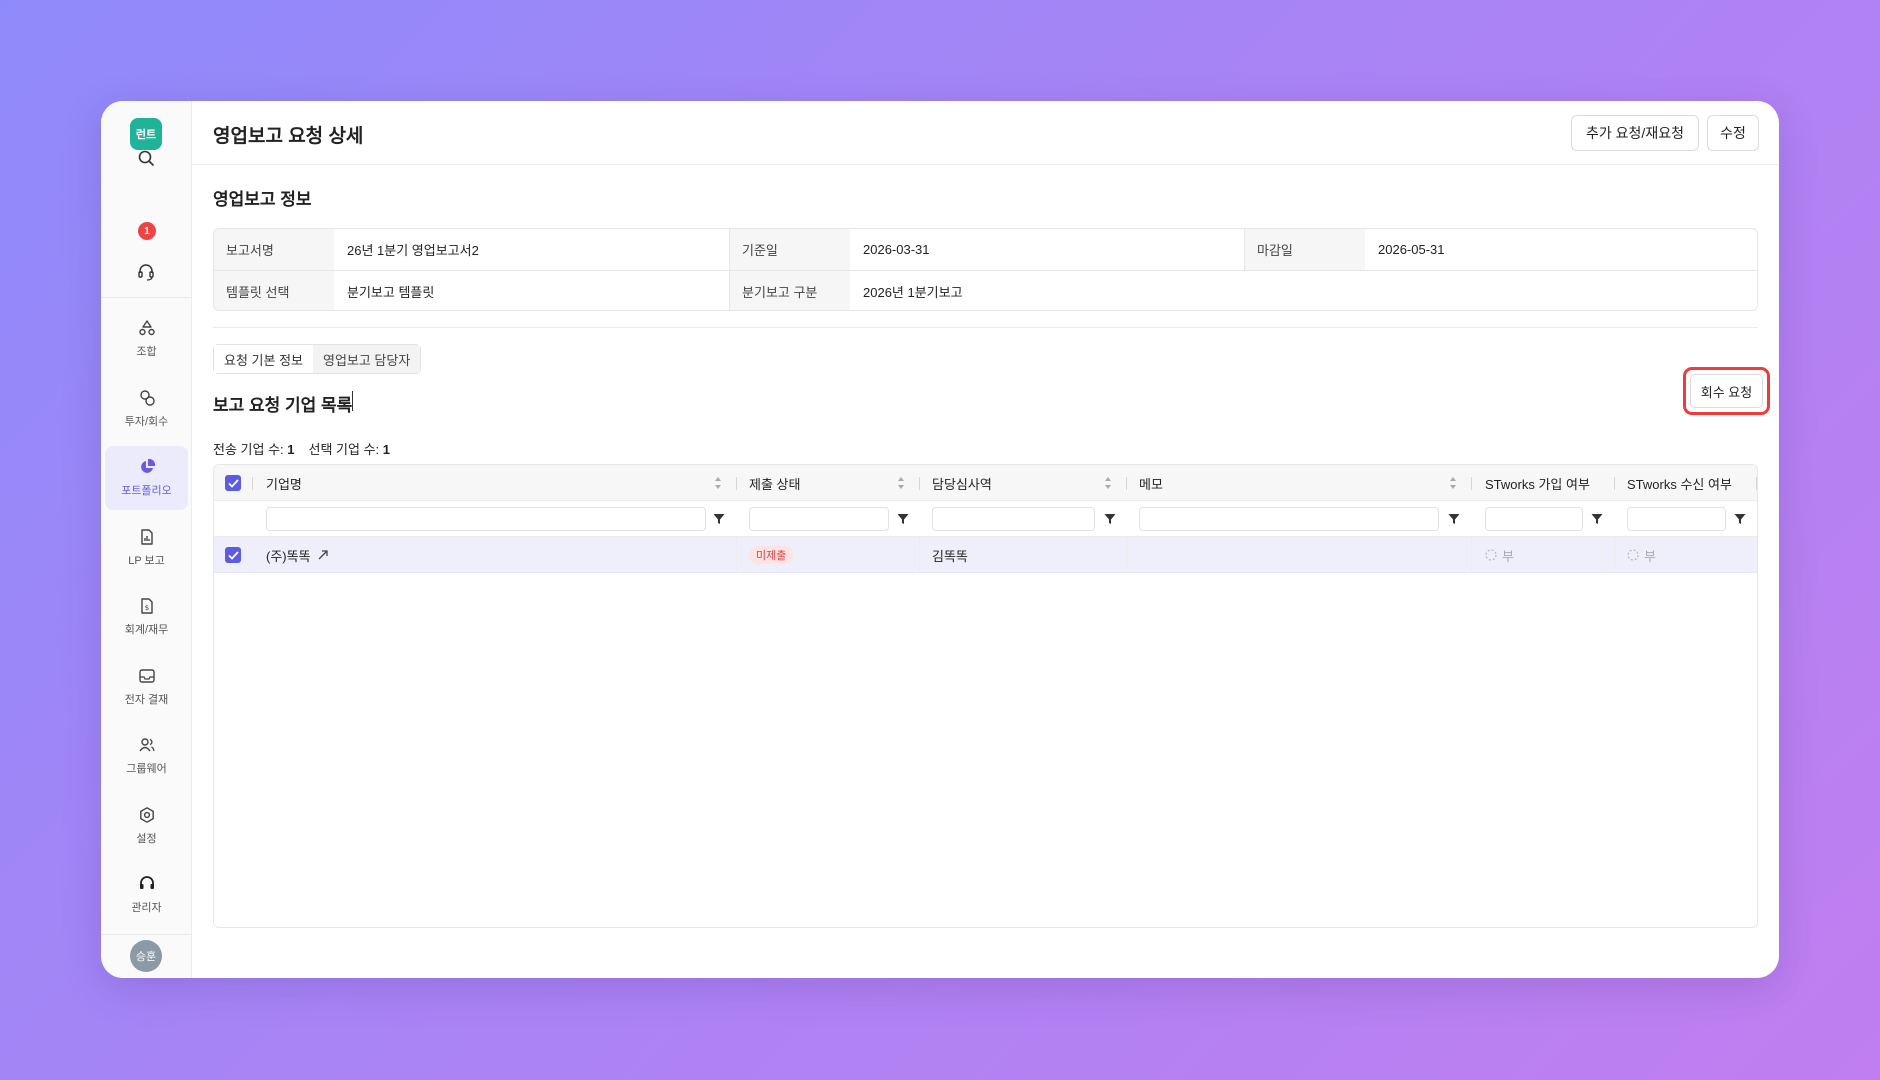  I want to click on joined-value: 부, so click(1508, 556).